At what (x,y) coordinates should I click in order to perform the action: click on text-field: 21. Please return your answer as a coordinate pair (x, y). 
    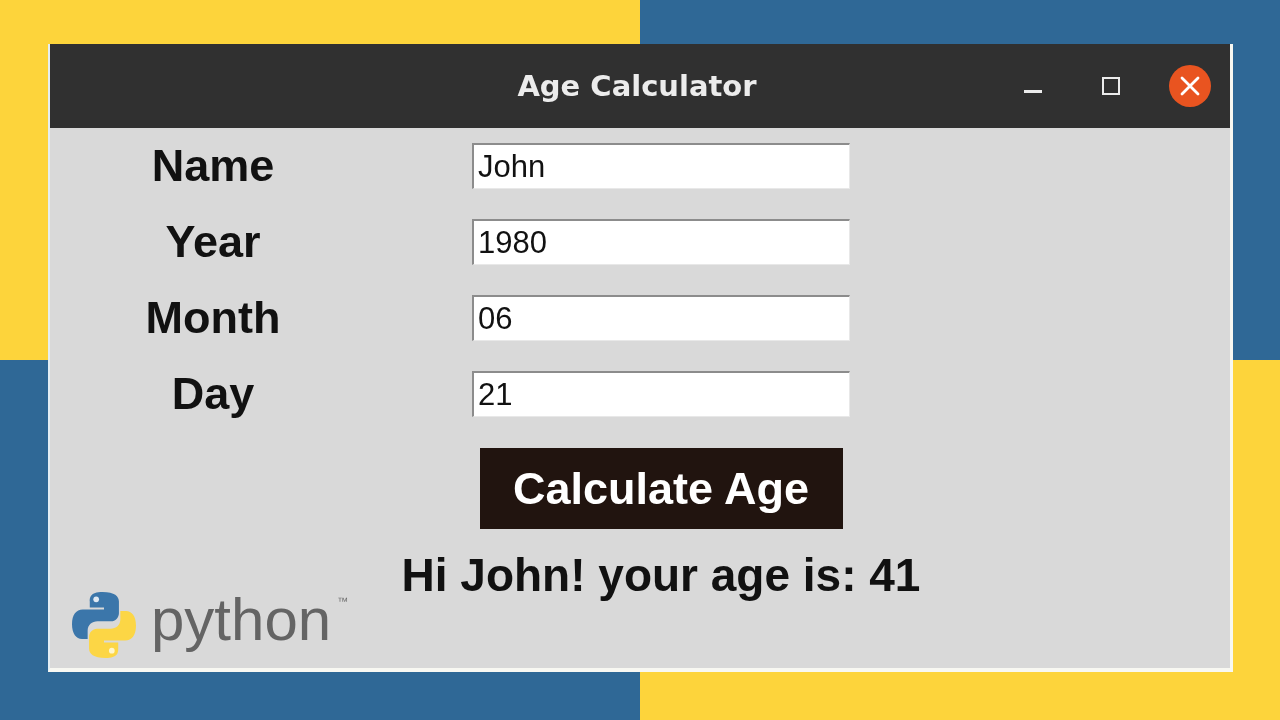
    Looking at the image, I should click on (661, 394).